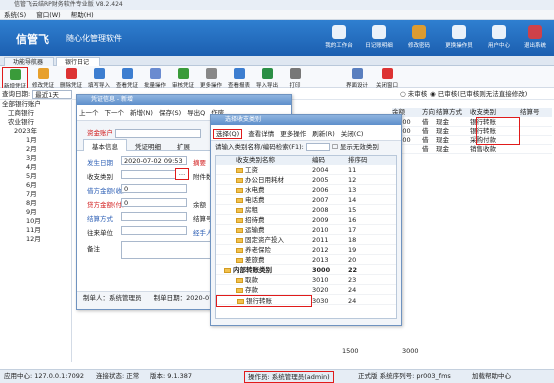 The height and width of the screenshot is (383, 554). I want to click on delete-voucher-button: 删除凭证, so click(71, 78).